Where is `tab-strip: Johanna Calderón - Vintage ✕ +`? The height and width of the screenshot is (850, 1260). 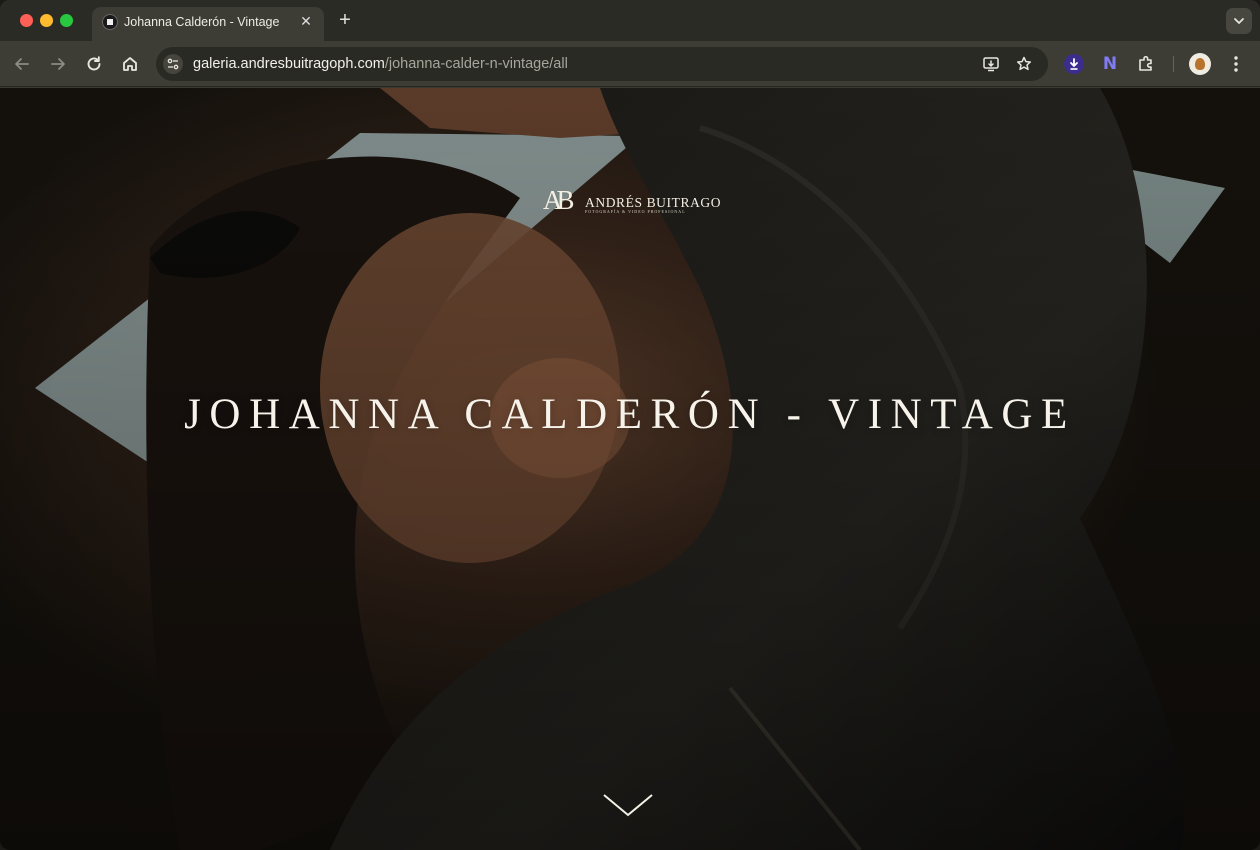
tab-strip: Johanna Calderón - Vintage ✕ + is located at coordinates (630, 20).